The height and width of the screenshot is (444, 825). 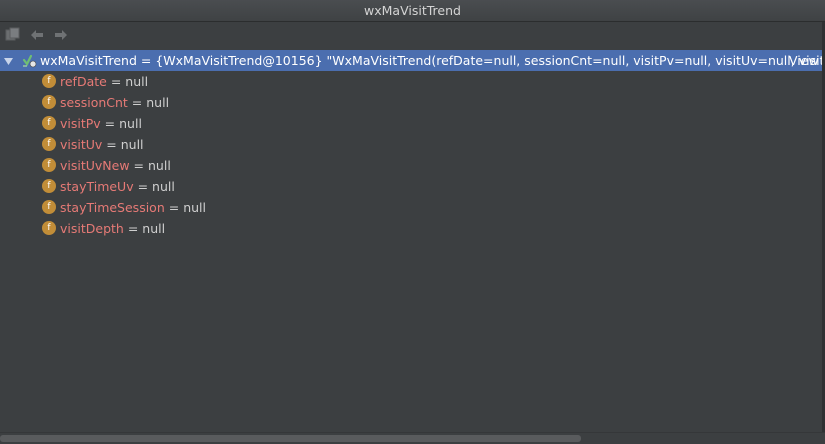 I want to click on field-name: visitPv, so click(x=80, y=123).